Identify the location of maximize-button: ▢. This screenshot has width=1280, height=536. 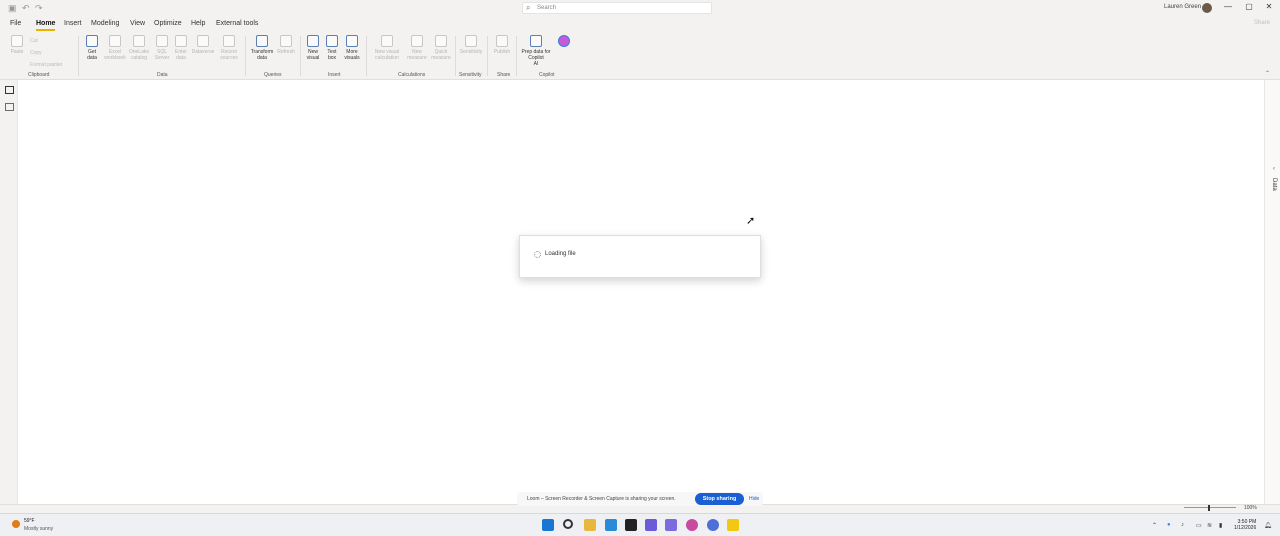
(1249, 6).